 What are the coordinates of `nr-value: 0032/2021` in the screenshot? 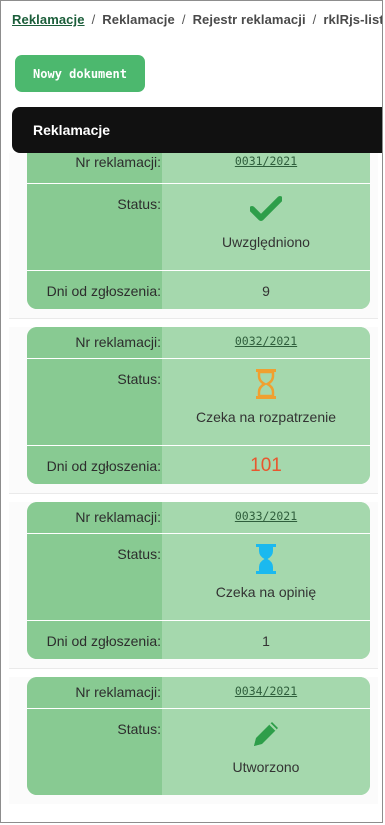 It's located at (266, 342).